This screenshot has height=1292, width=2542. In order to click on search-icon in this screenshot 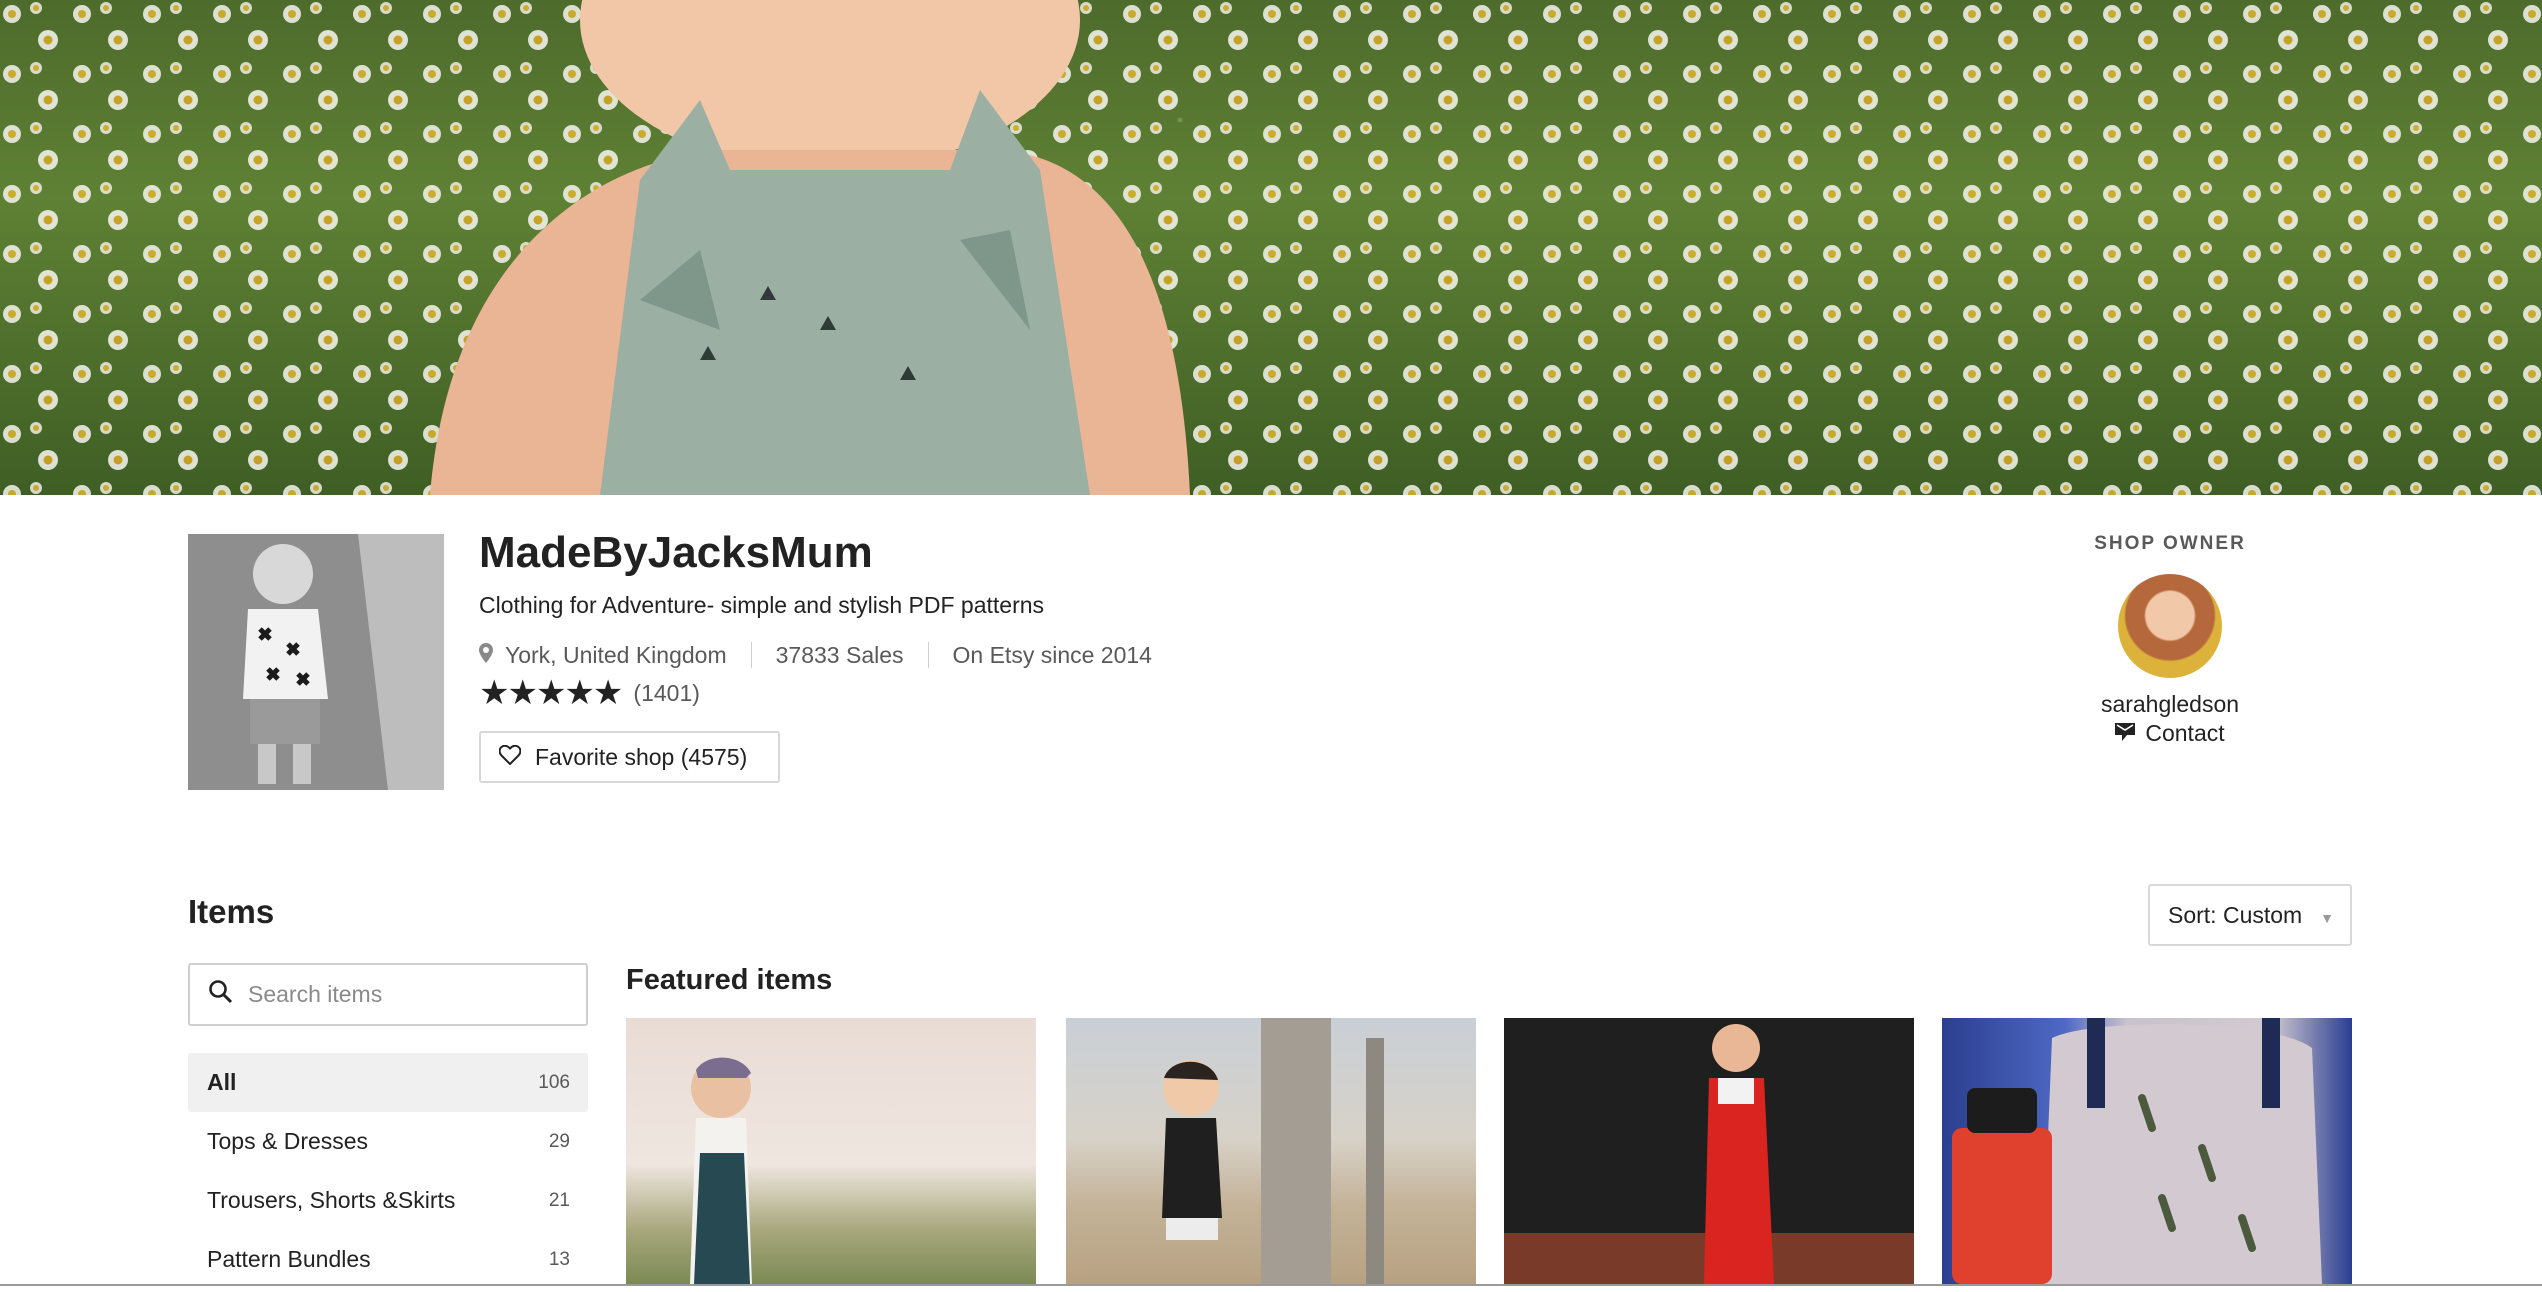, I will do `click(221, 994)`.